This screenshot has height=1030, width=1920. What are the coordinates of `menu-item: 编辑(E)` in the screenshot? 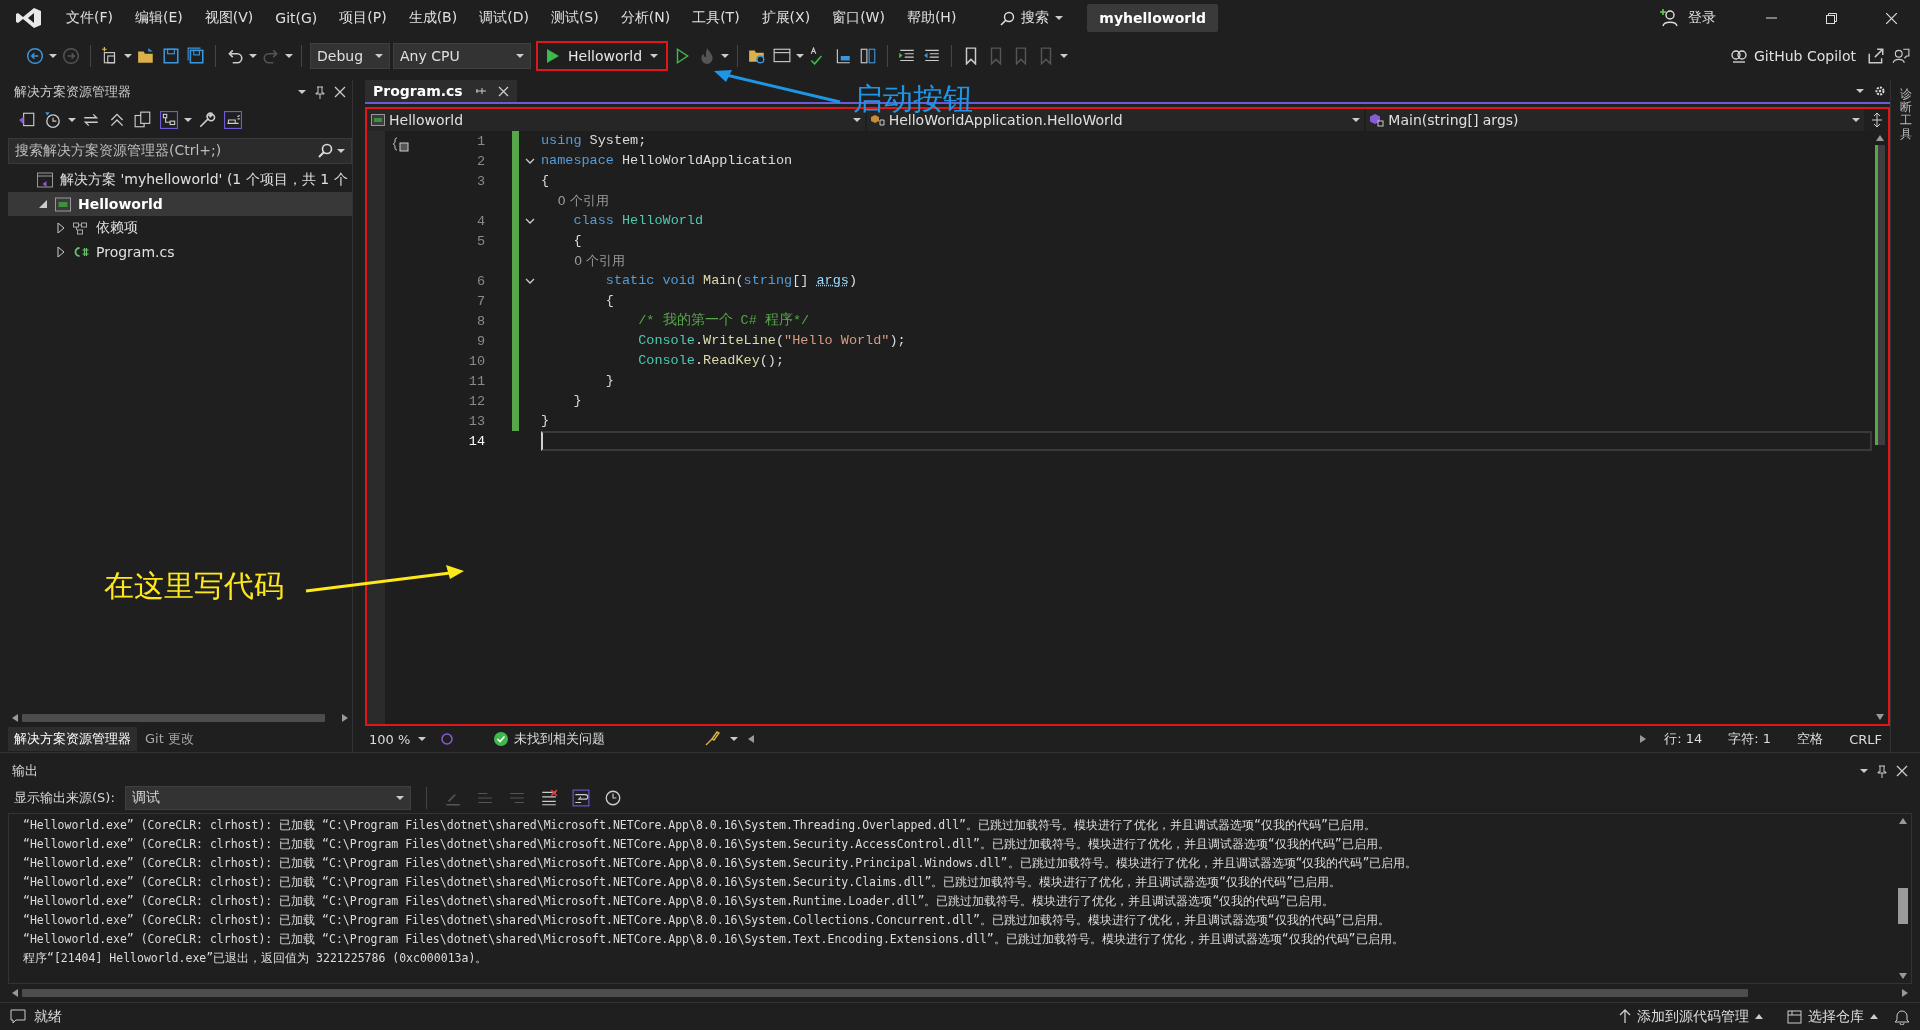 It's located at (159, 18).